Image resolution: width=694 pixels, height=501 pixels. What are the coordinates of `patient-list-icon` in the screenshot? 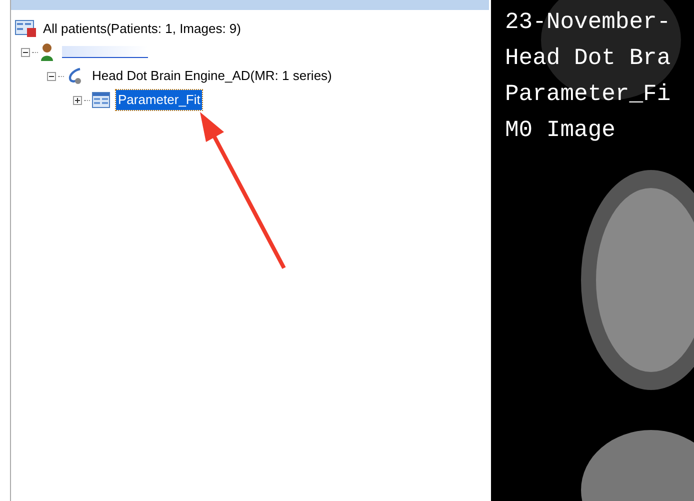 It's located at (26, 29).